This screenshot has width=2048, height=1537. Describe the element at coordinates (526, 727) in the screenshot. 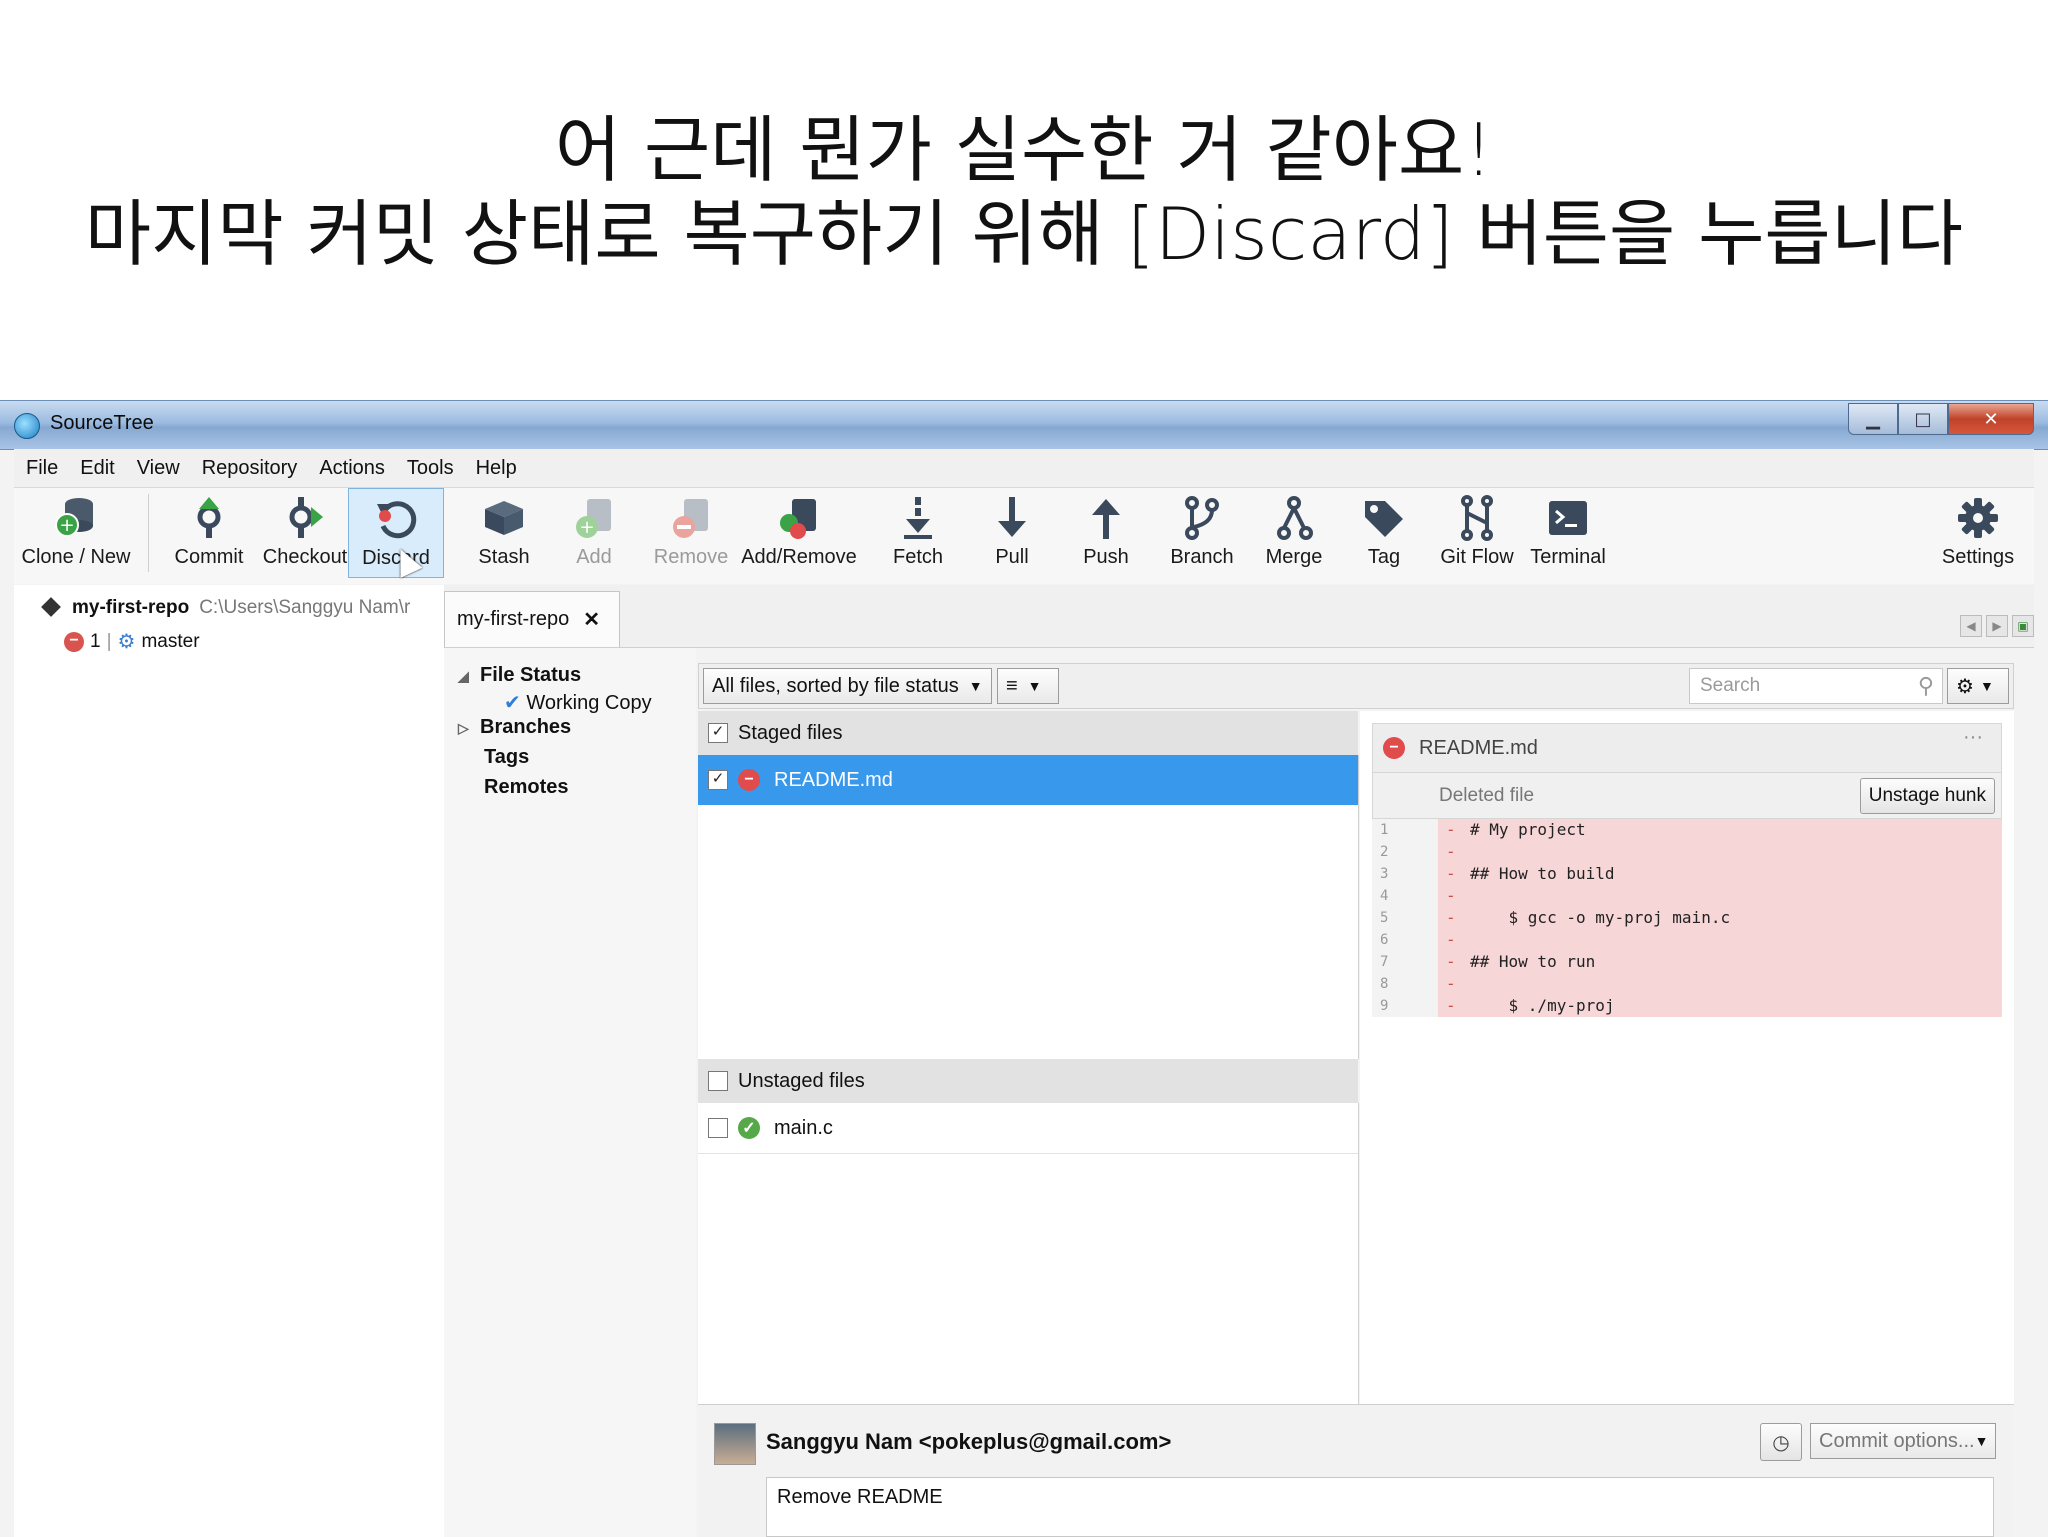

I see `nav-branches-label: Branches` at that location.